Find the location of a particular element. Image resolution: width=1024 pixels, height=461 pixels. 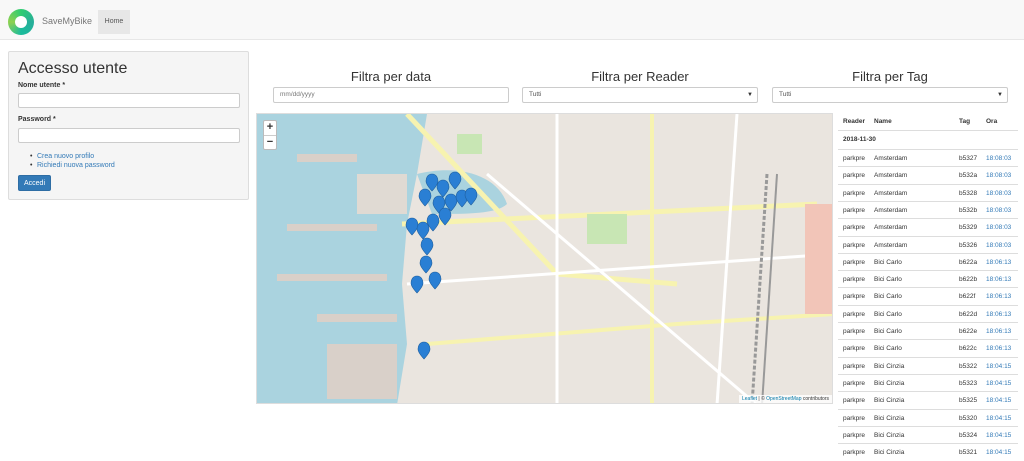

table-row: parkpre Bici Carlo b622c 18:06:13 is located at coordinates (928, 347).